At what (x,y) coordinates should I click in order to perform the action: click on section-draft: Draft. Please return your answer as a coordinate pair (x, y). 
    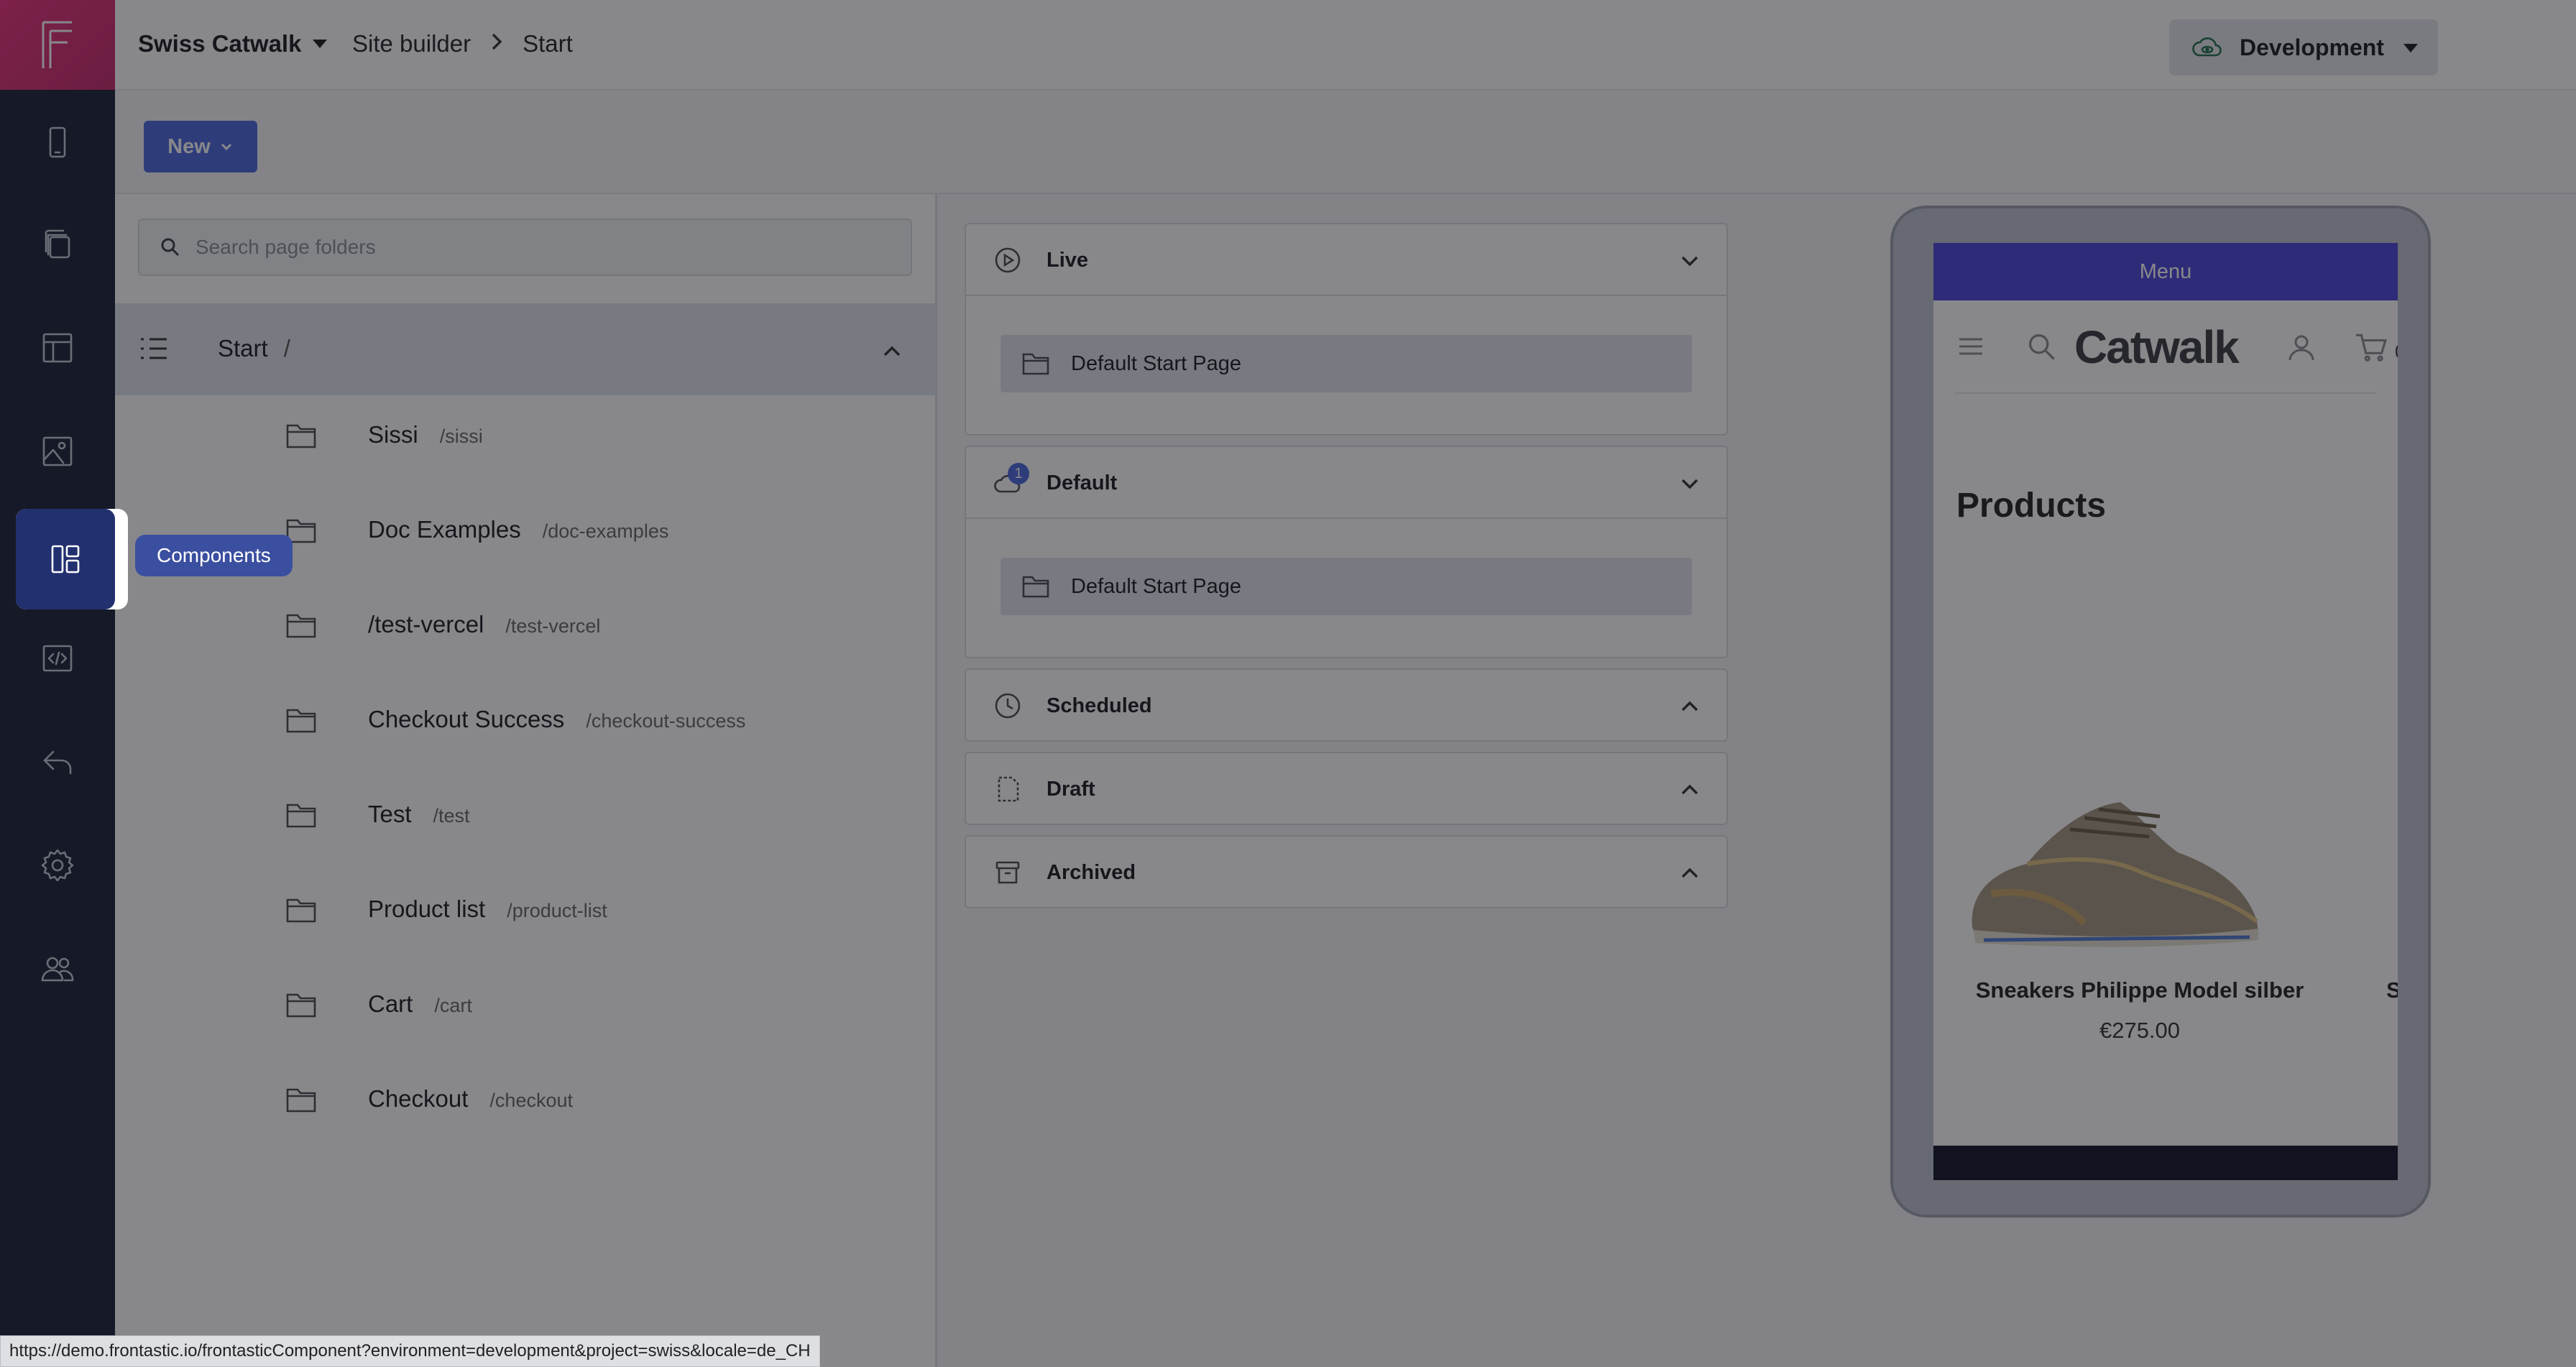
    Looking at the image, I should click on (1346, 788).